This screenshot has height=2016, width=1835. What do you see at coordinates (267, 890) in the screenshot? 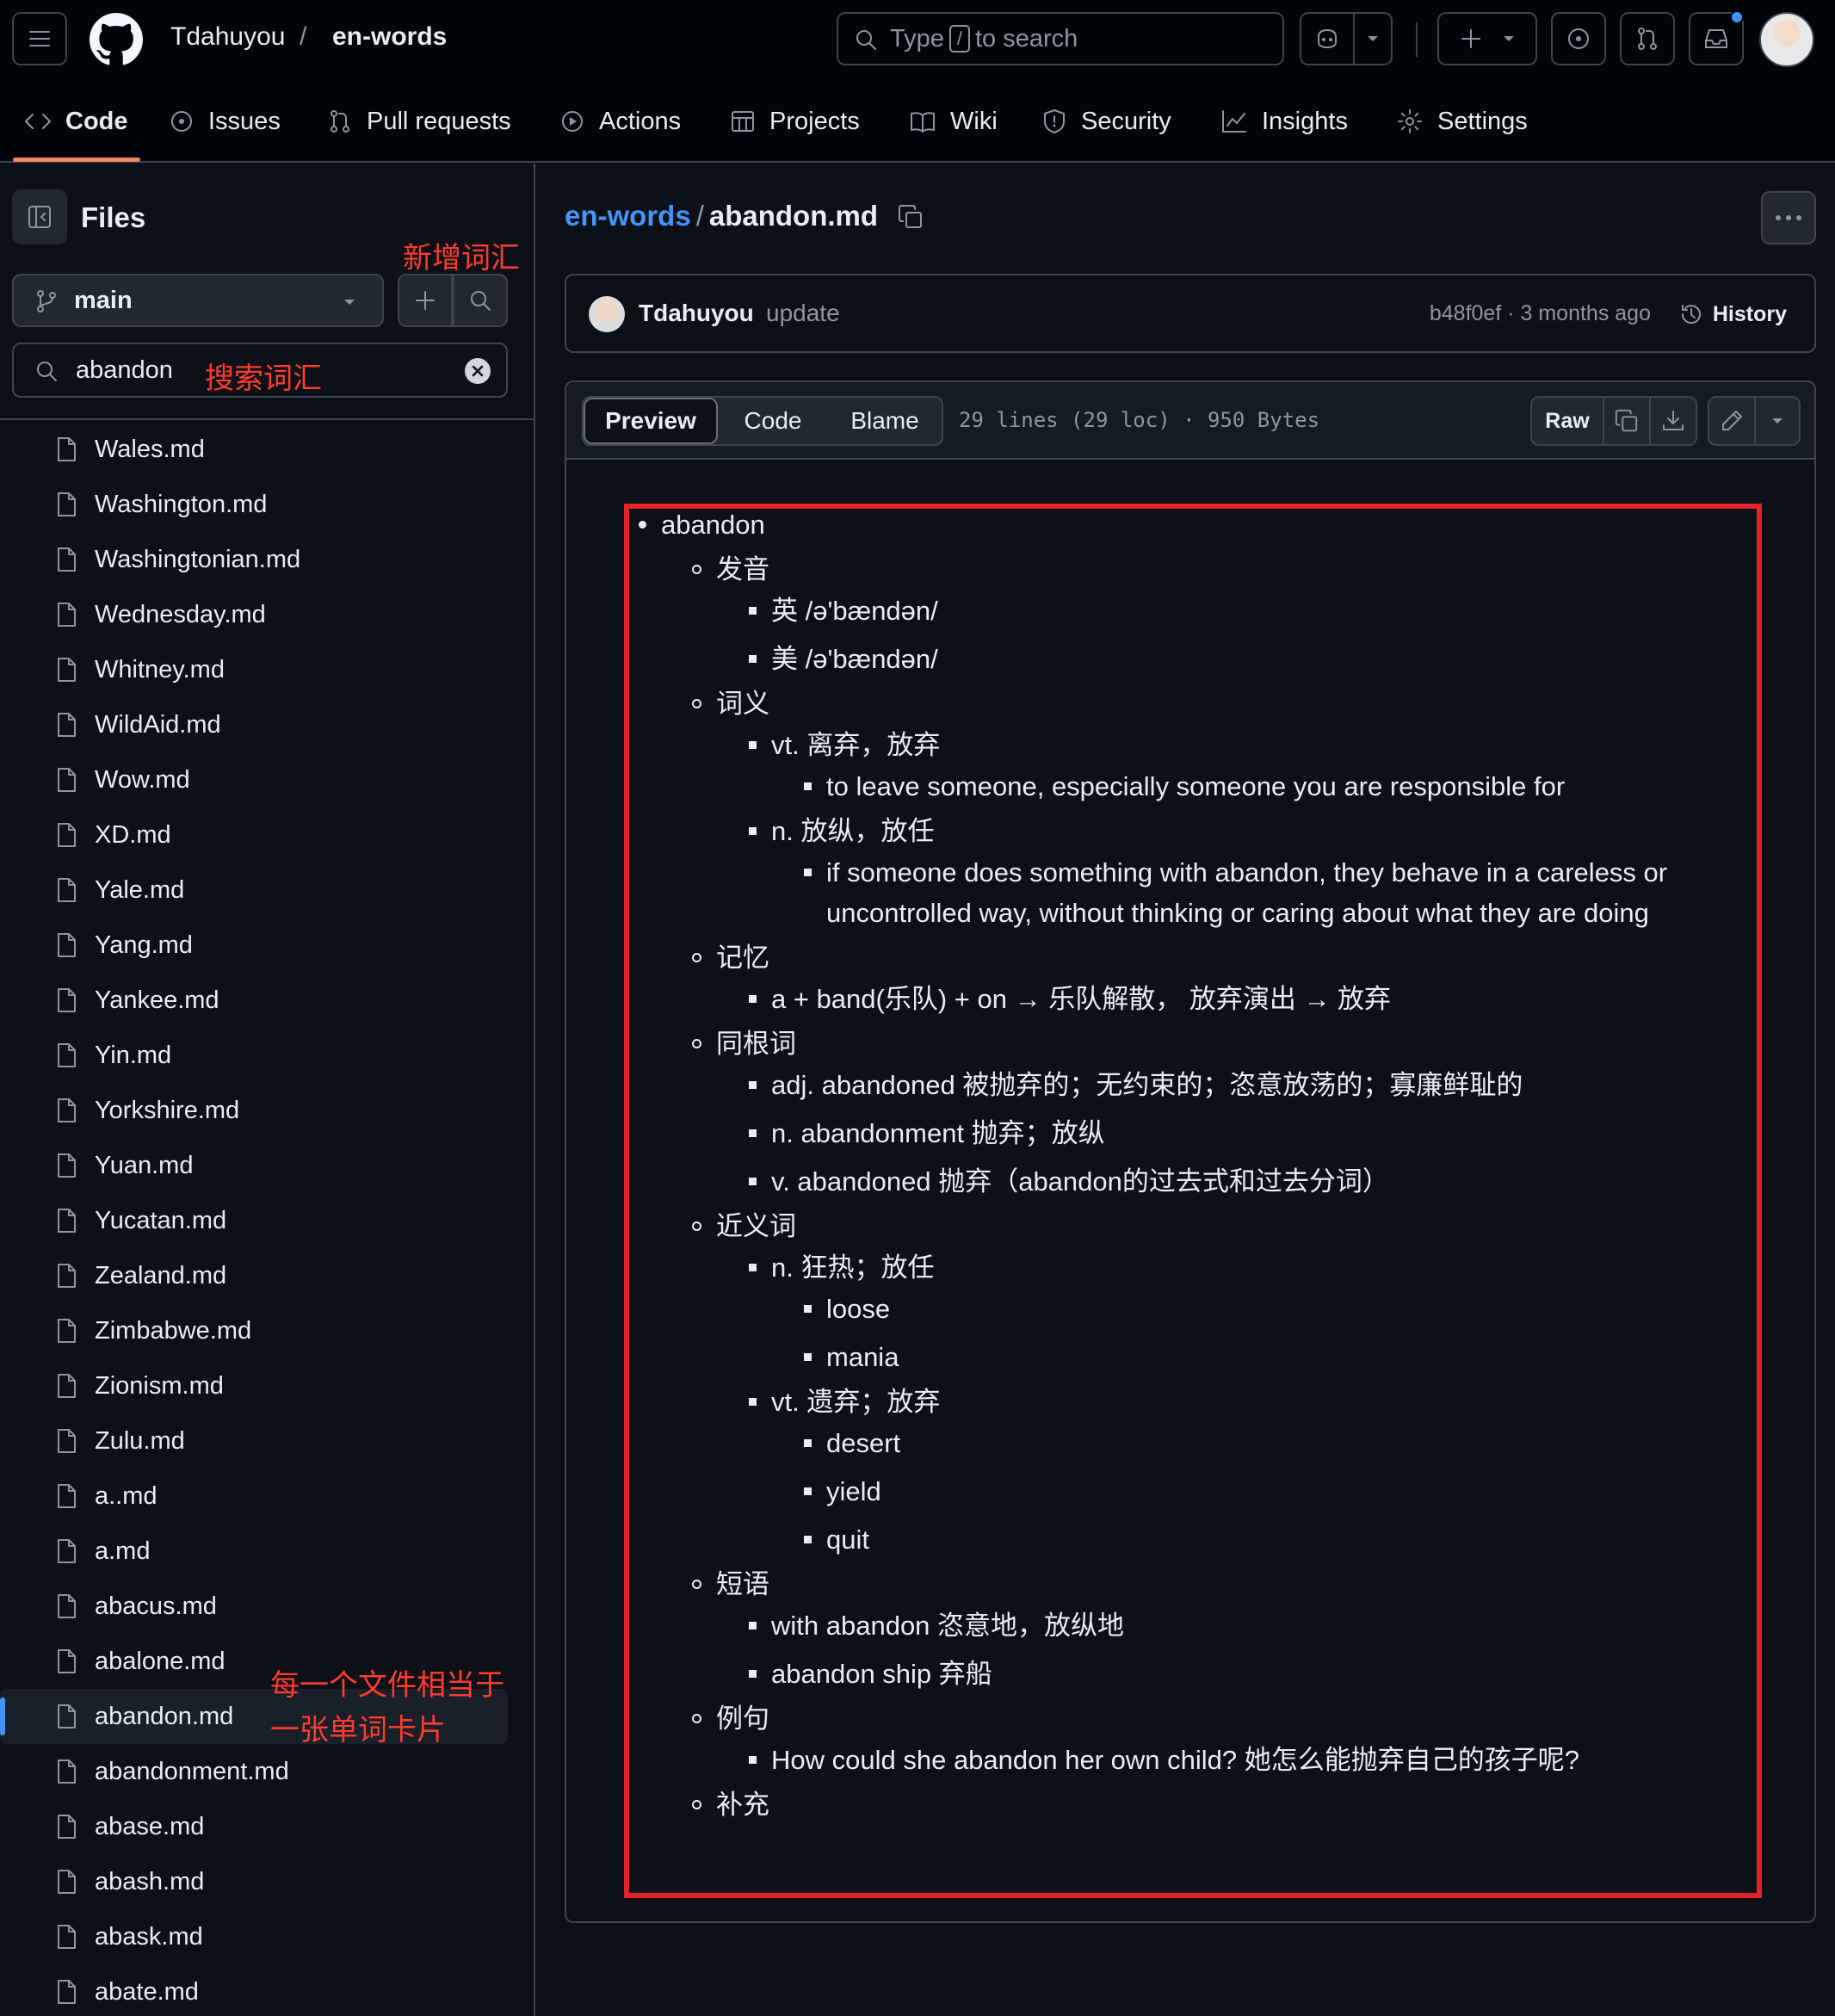
I see `file-tree-item: Yale.md` at bounding box center [267, 890].